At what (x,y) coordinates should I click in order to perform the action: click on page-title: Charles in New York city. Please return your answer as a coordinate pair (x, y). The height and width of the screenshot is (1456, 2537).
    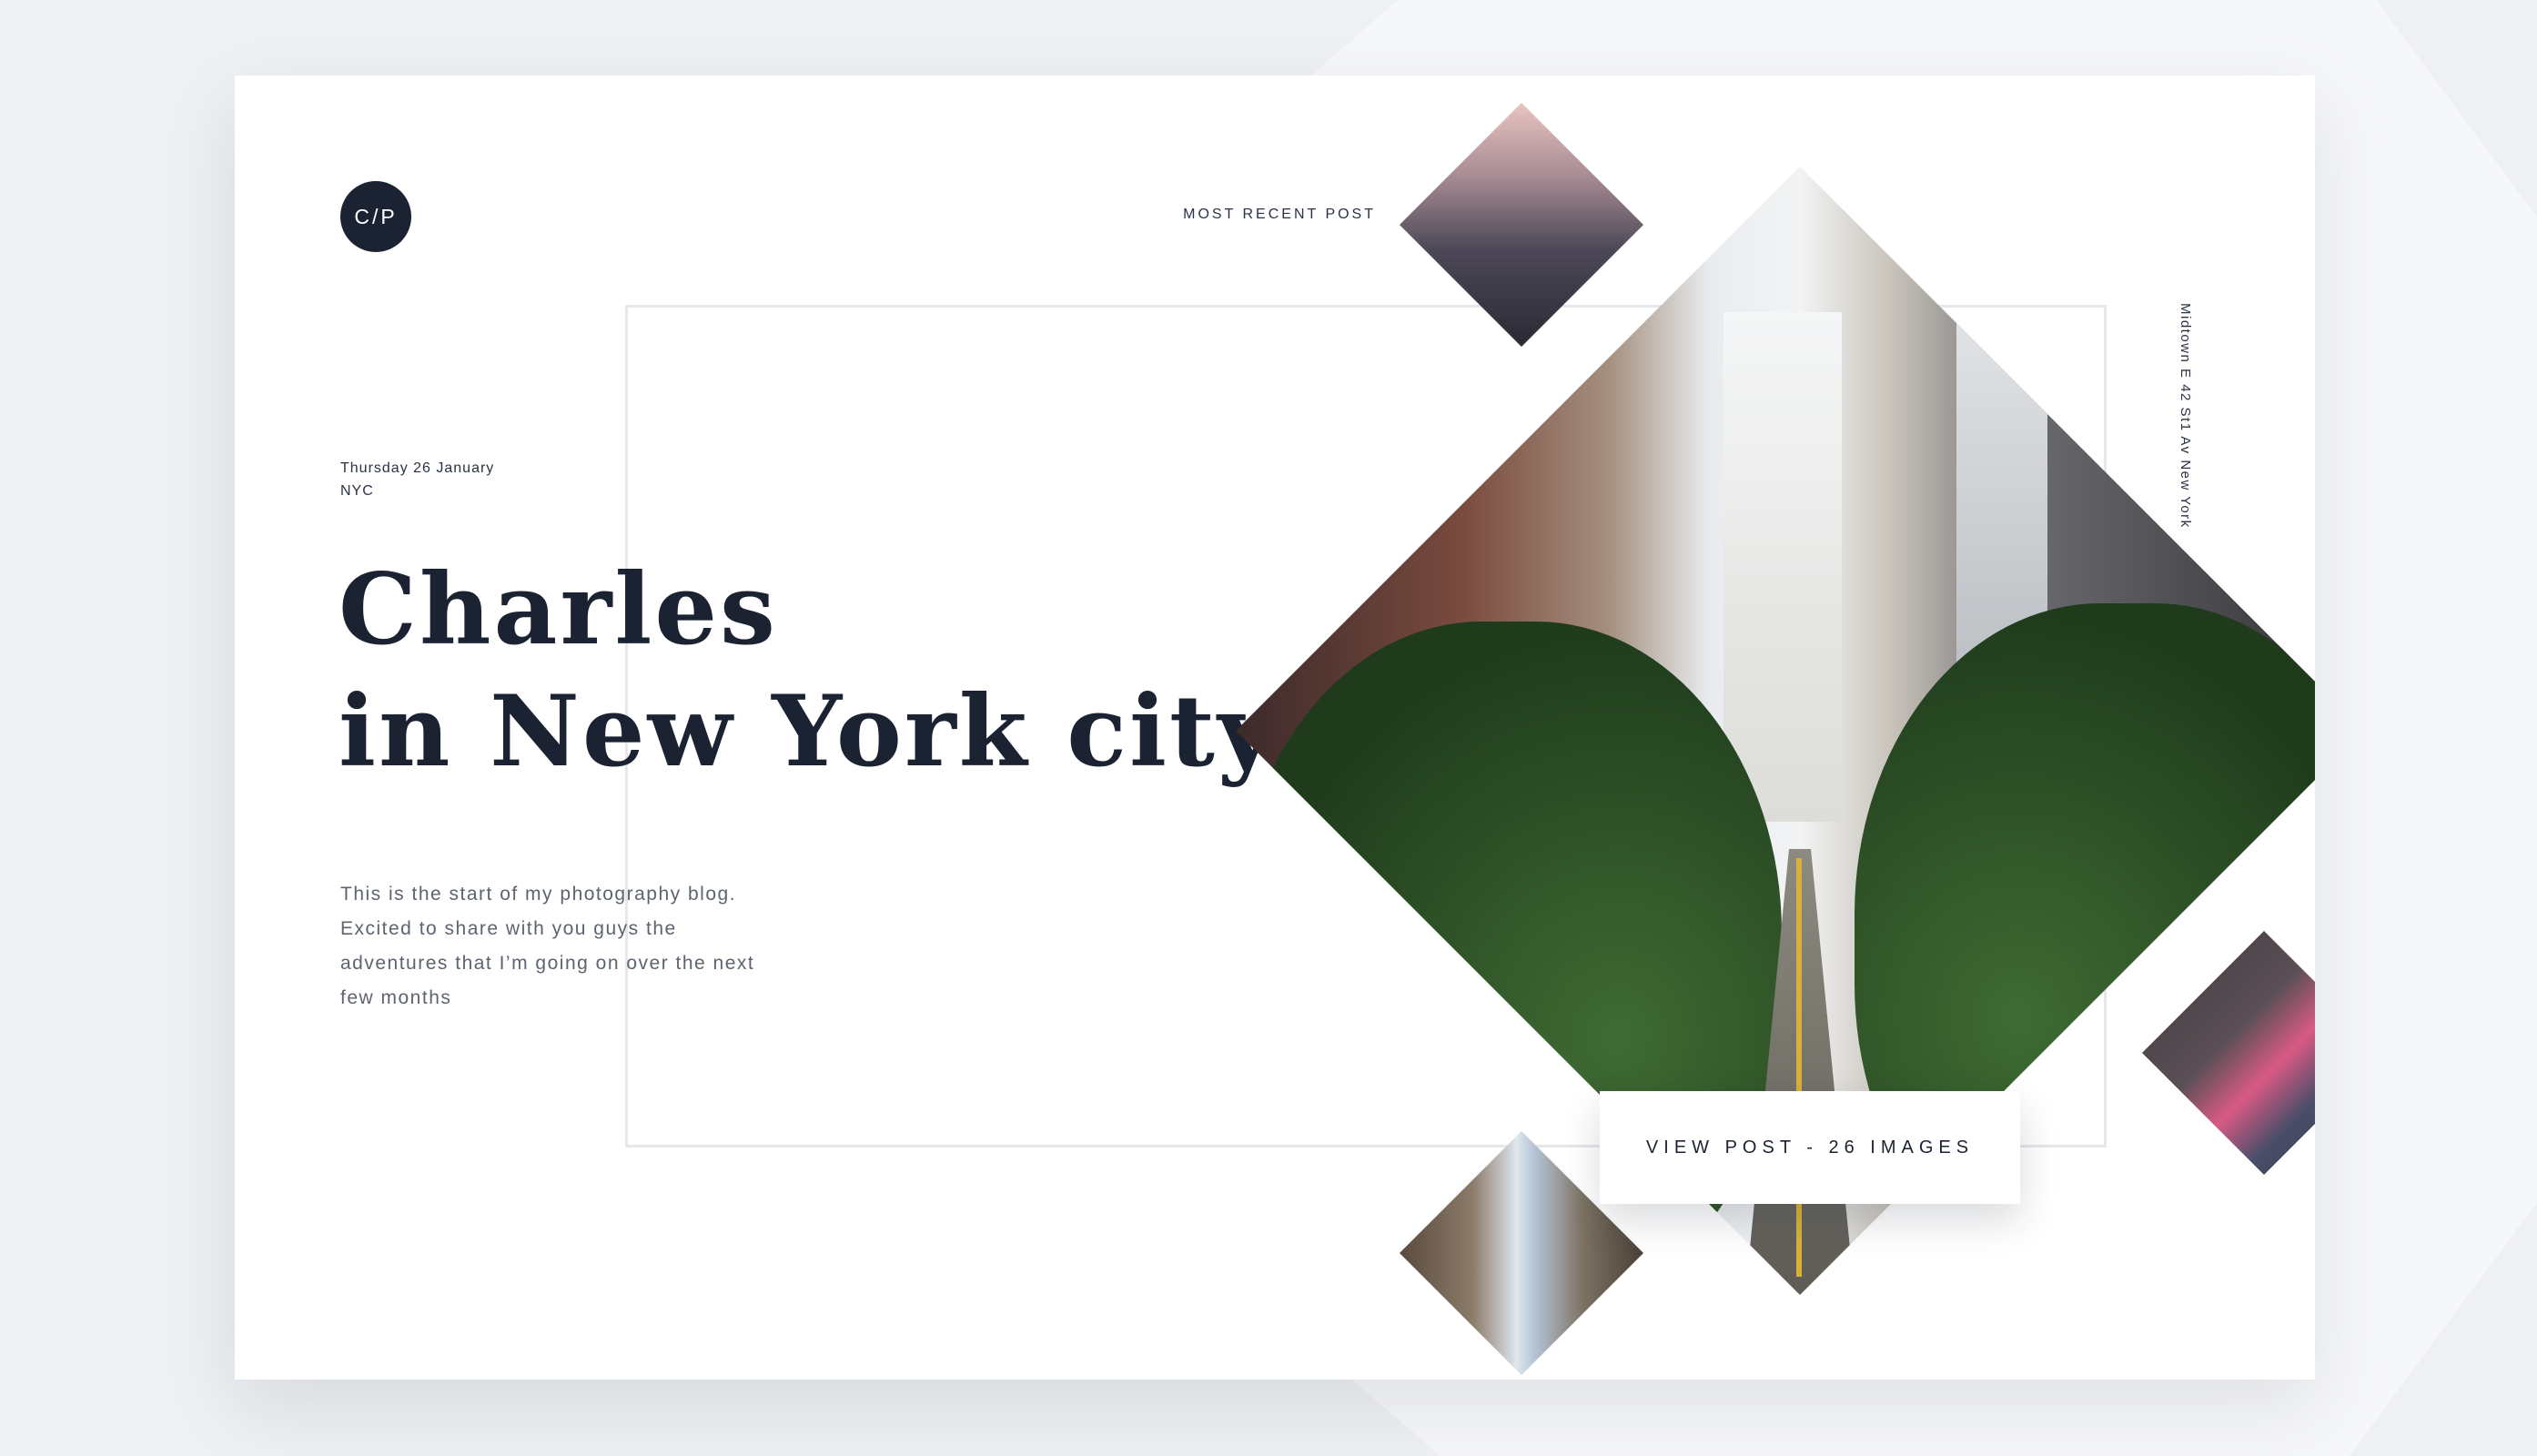
    Looking at the image, I should click on (808, 671).